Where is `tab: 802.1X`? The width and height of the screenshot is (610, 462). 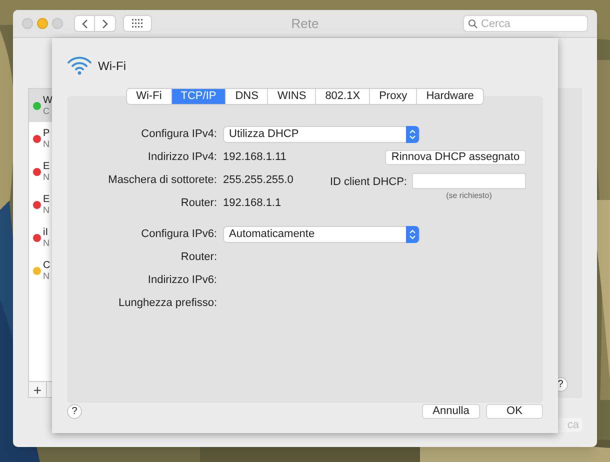
tab: 802.1X is located at coordinates (342, 96).